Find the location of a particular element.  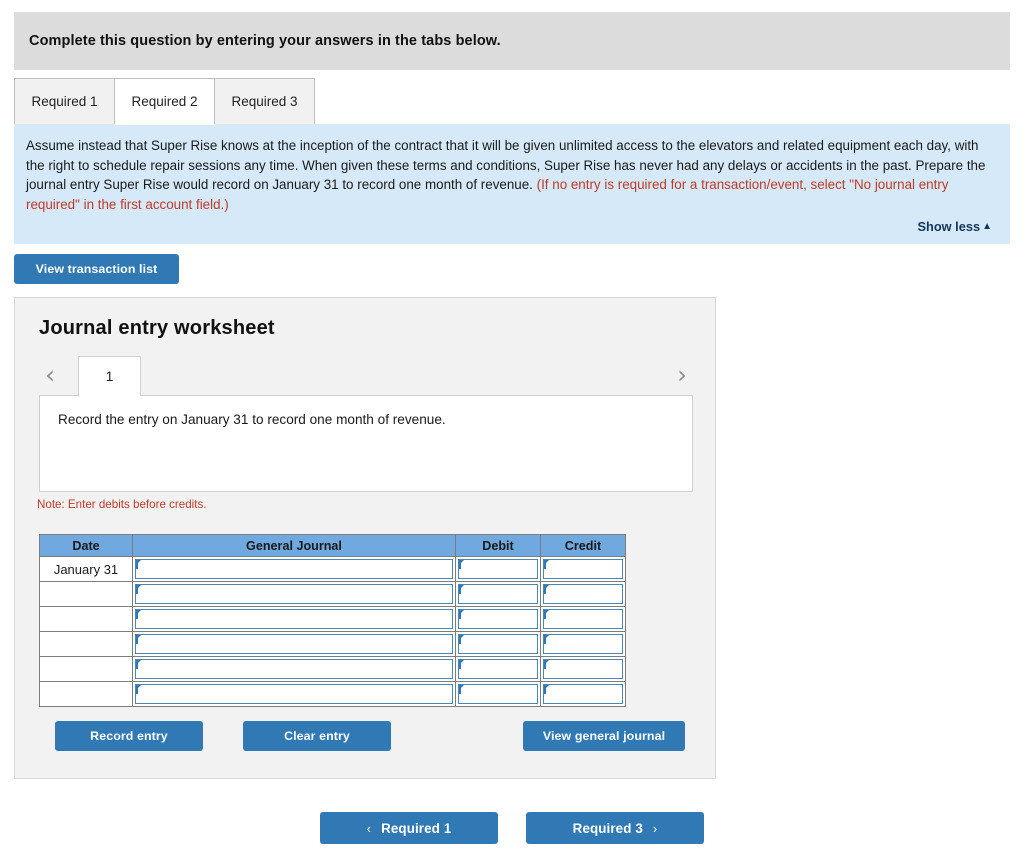

prev-required-1-label: Required 1 is located at coordinates (416, 828).